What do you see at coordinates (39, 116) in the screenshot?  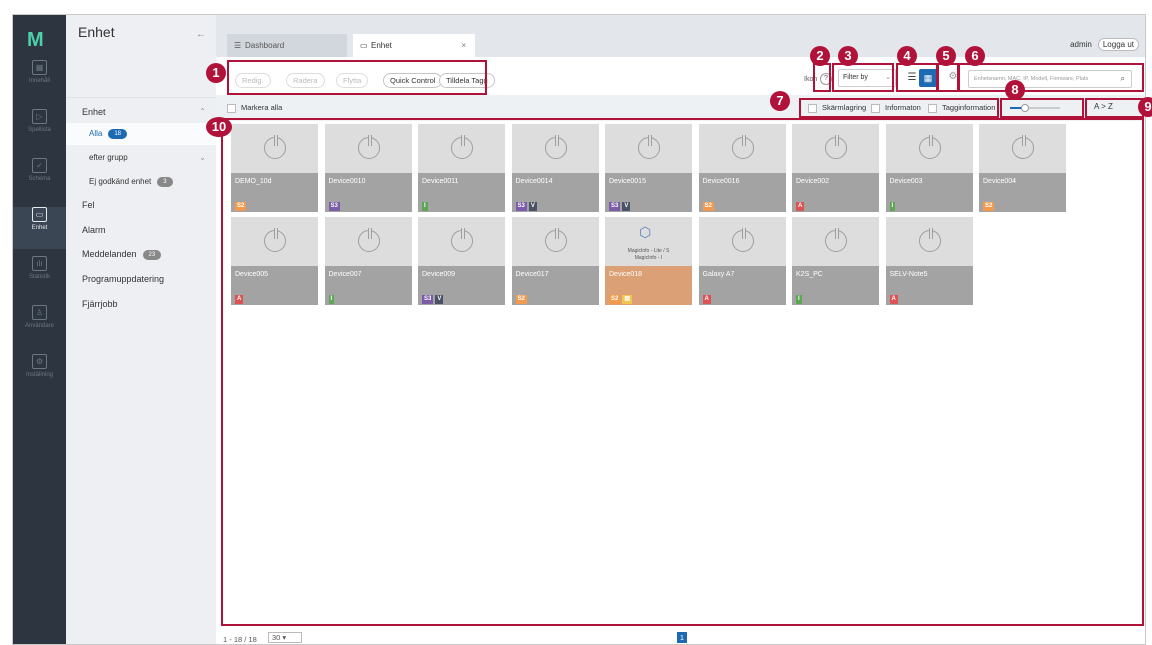 I see `playlist-icon: ▷` at bounding box center [39, 116].